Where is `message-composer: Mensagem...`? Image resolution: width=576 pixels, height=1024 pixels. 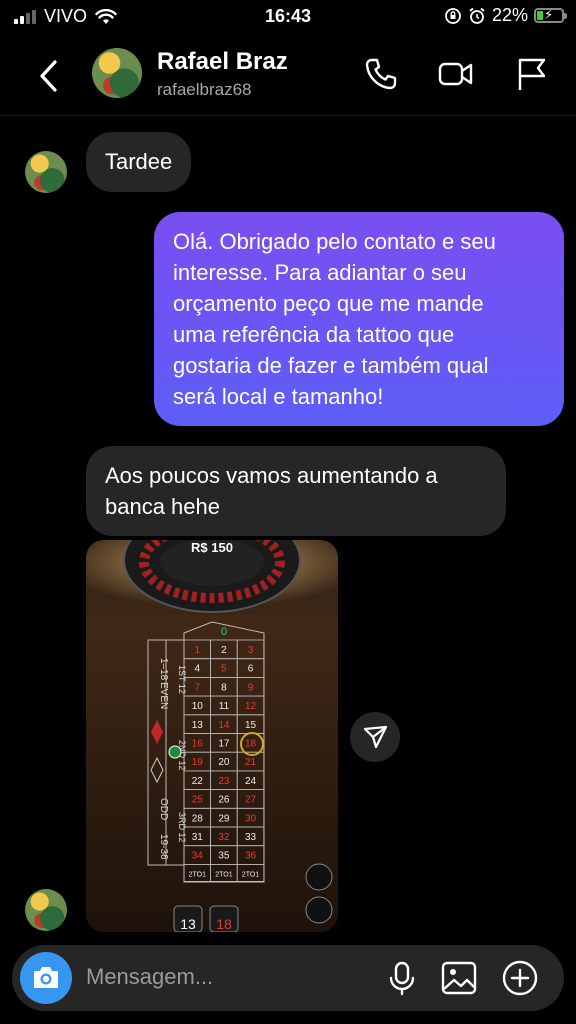
message-composer: Mensagem... is located at coordinates (288, 978).